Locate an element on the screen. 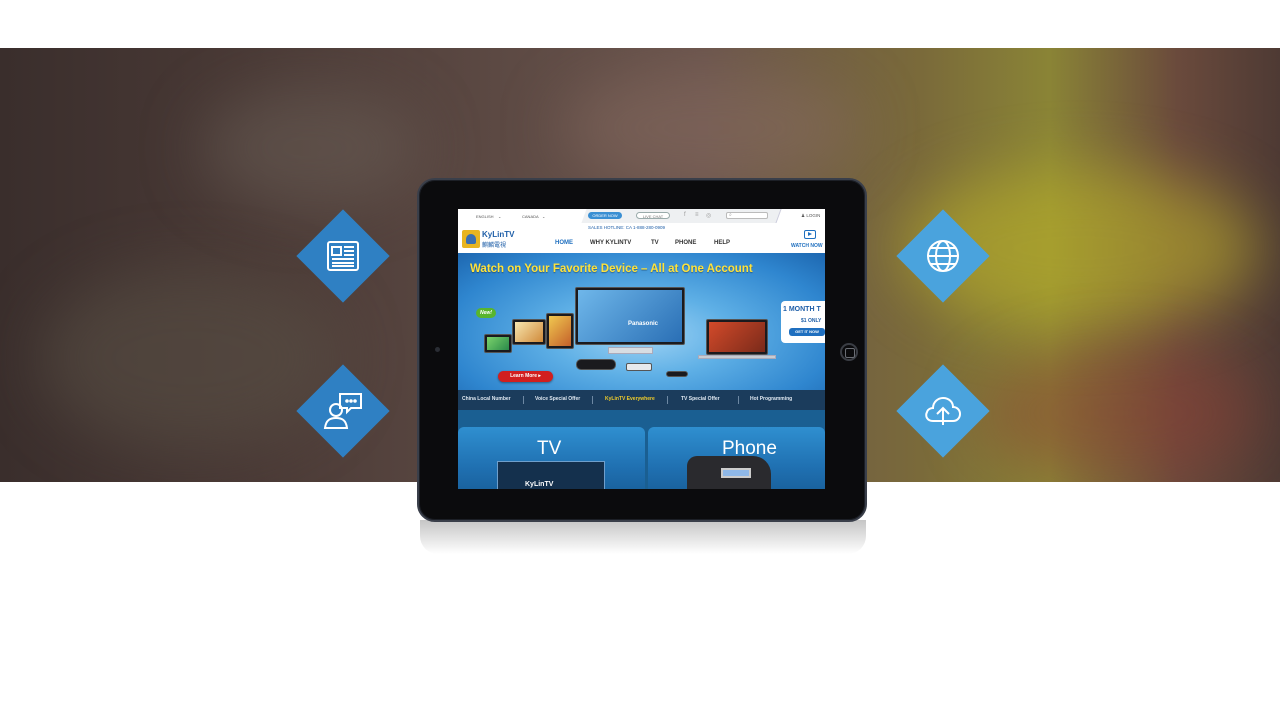 The height and width of the screenshot is (720, 1280). web-feature-diamond is located at coordinates (943, 256).